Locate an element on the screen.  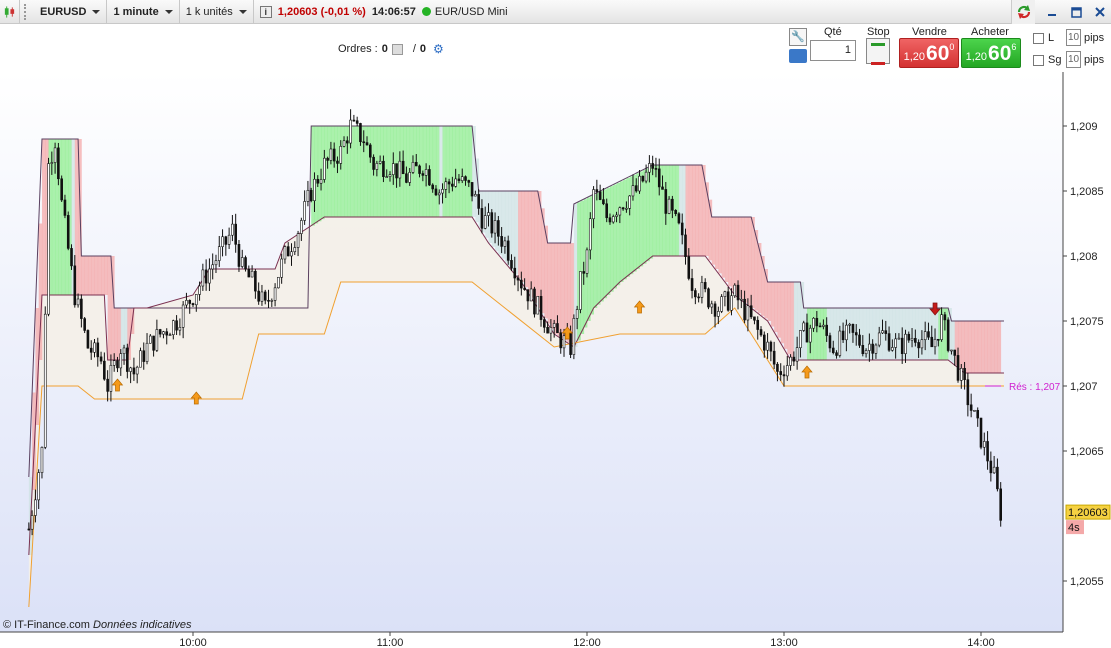
gear-icon: ⚙ is located at coordinates (438, 49).